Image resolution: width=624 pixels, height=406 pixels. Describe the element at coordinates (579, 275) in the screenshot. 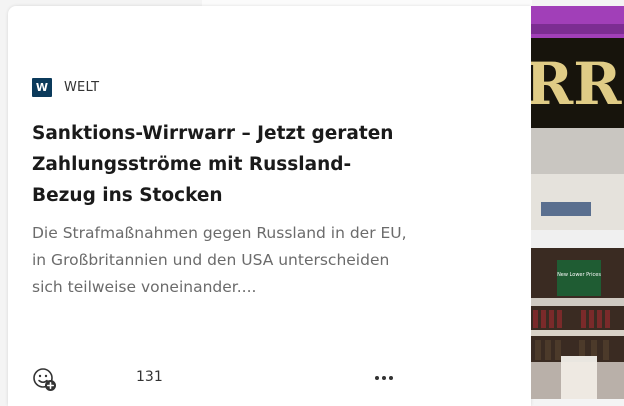

I see `shelf-sign-text: New Lower Prices` at that location.